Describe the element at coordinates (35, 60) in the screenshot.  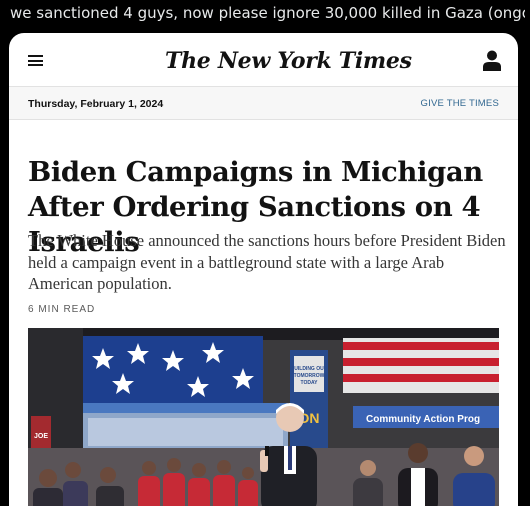
I see `hamburger-menu-icon` at that location.